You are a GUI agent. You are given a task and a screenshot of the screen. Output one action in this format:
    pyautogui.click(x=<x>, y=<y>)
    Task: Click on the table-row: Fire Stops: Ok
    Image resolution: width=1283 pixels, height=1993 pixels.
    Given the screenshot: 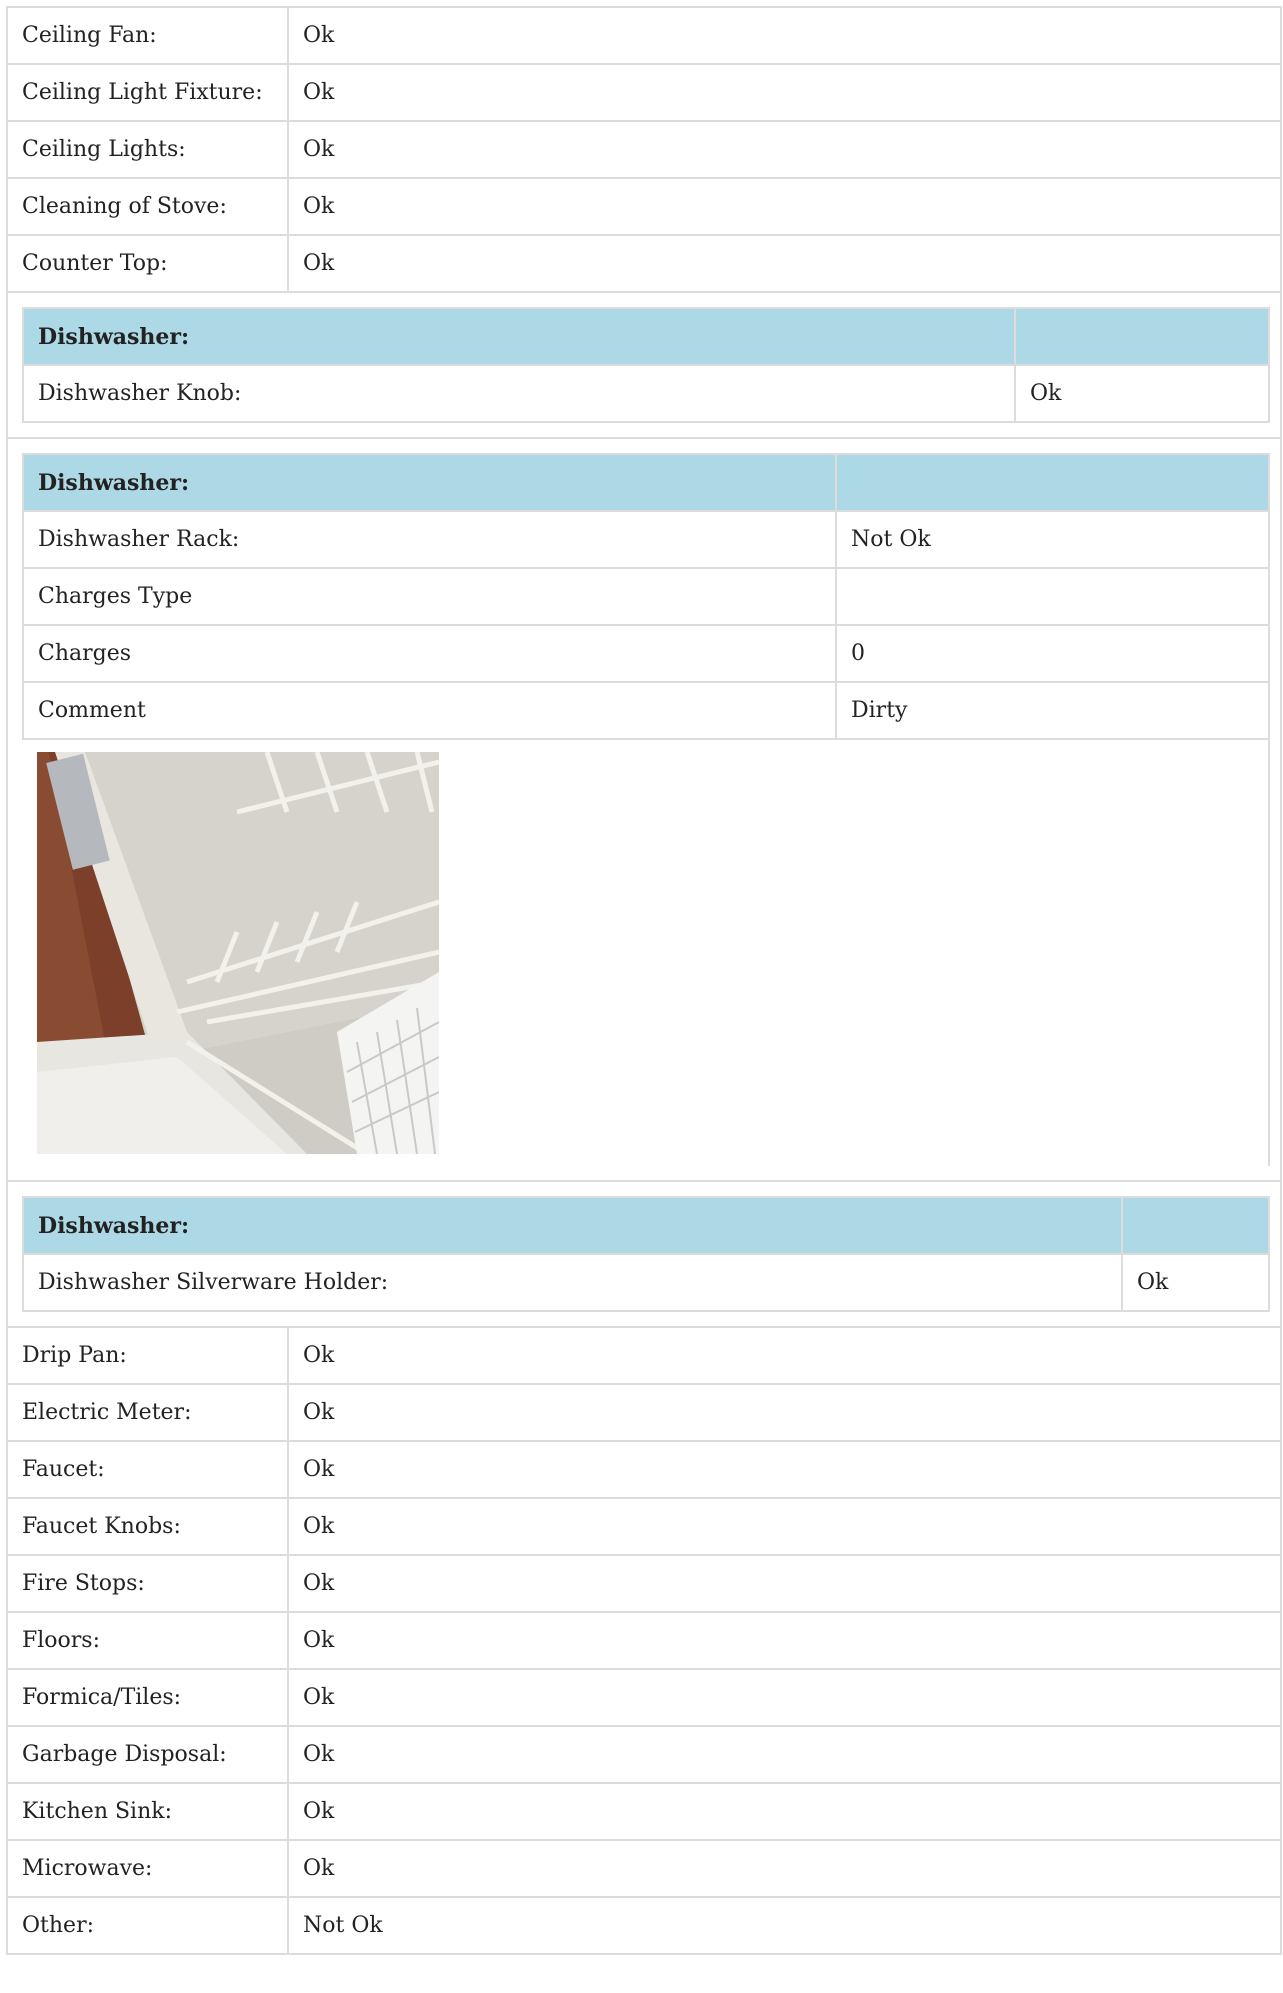 What is the action you would take?
    pyautogui.click(x=644, y=1583)
    